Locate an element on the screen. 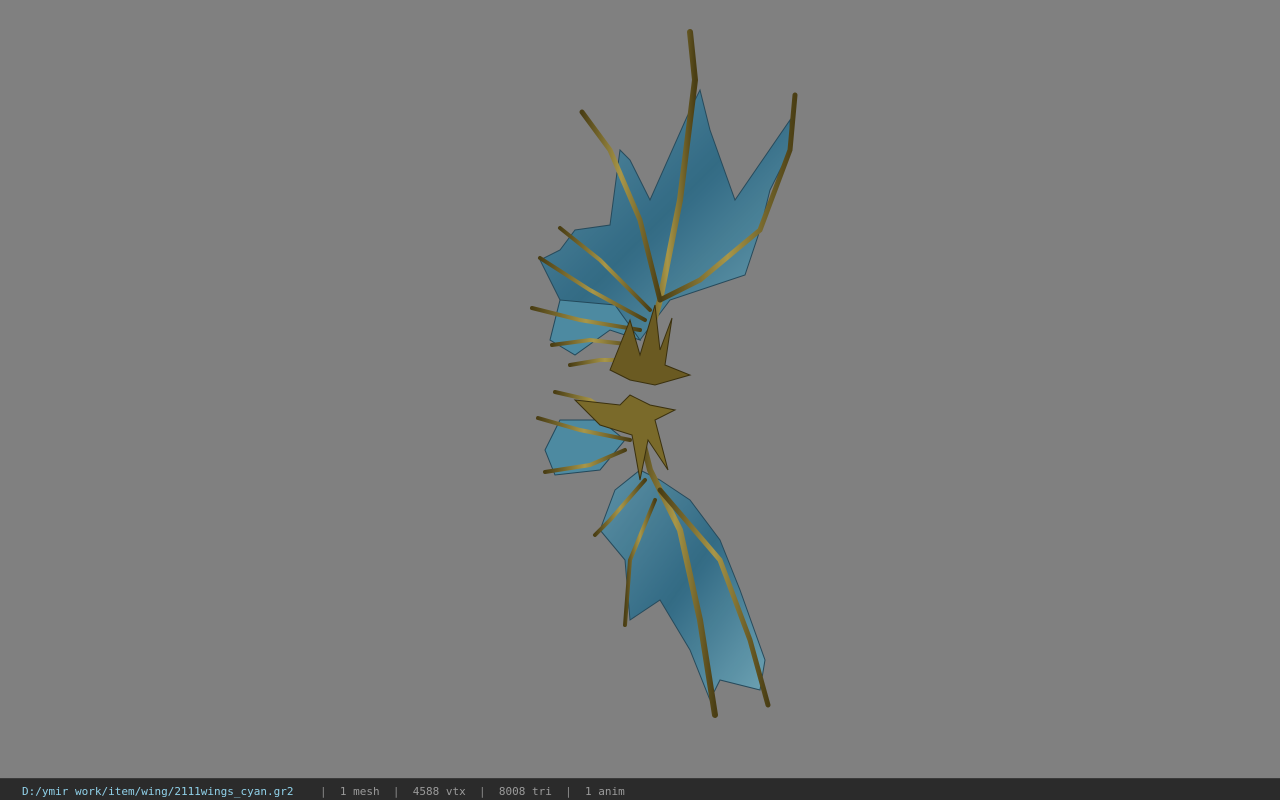 This screenshot has width=1280, height=800. anim-count: 1 anim is located at coordinates (605, 791).